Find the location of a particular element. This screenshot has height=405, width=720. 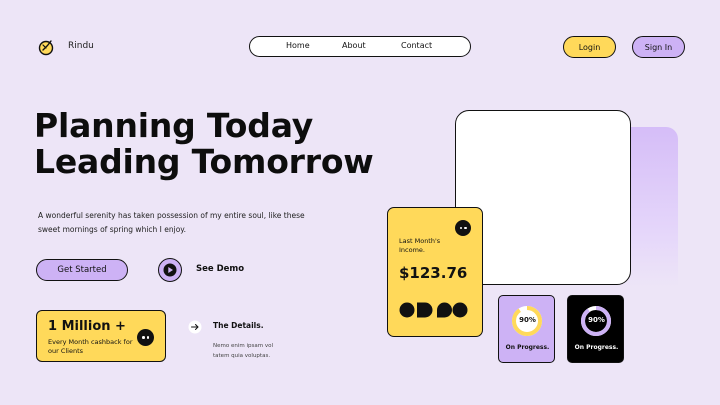

income-value: $123.76 is located at coordinates (433, 273).